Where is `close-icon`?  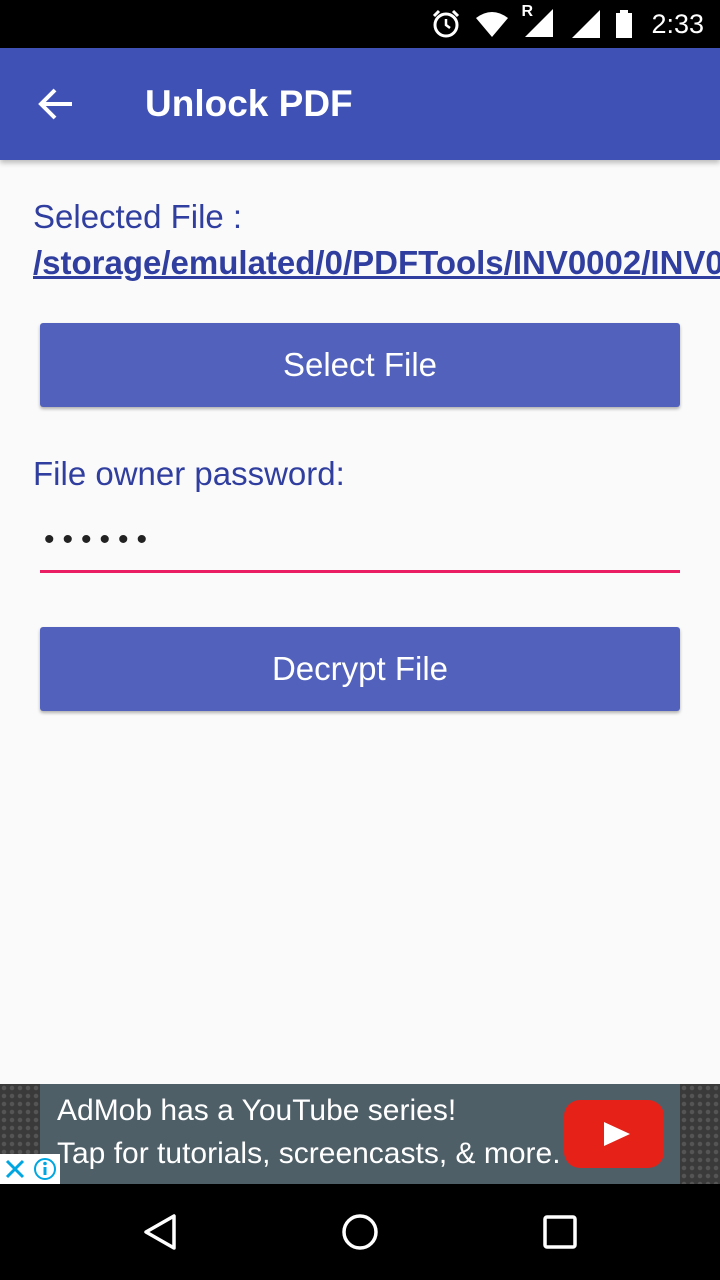 close-icon is located at coordinates (15, 1169).